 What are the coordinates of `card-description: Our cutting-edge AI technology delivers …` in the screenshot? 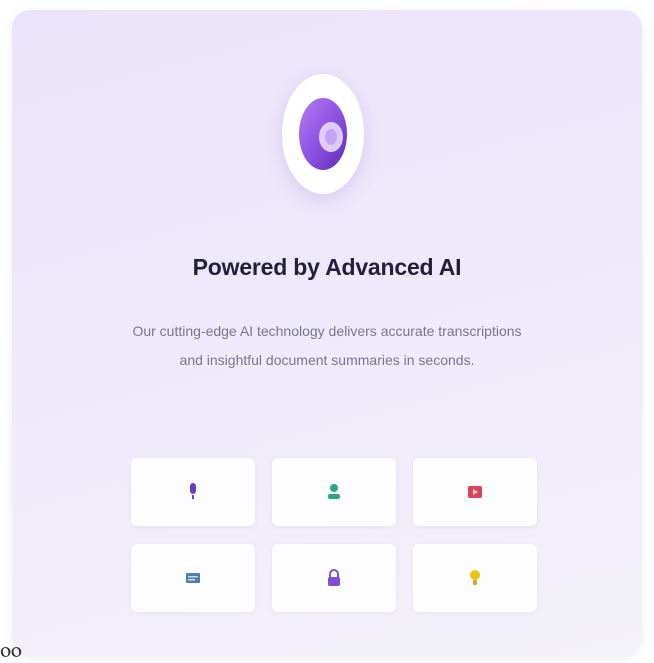 It's located at (327, 345).